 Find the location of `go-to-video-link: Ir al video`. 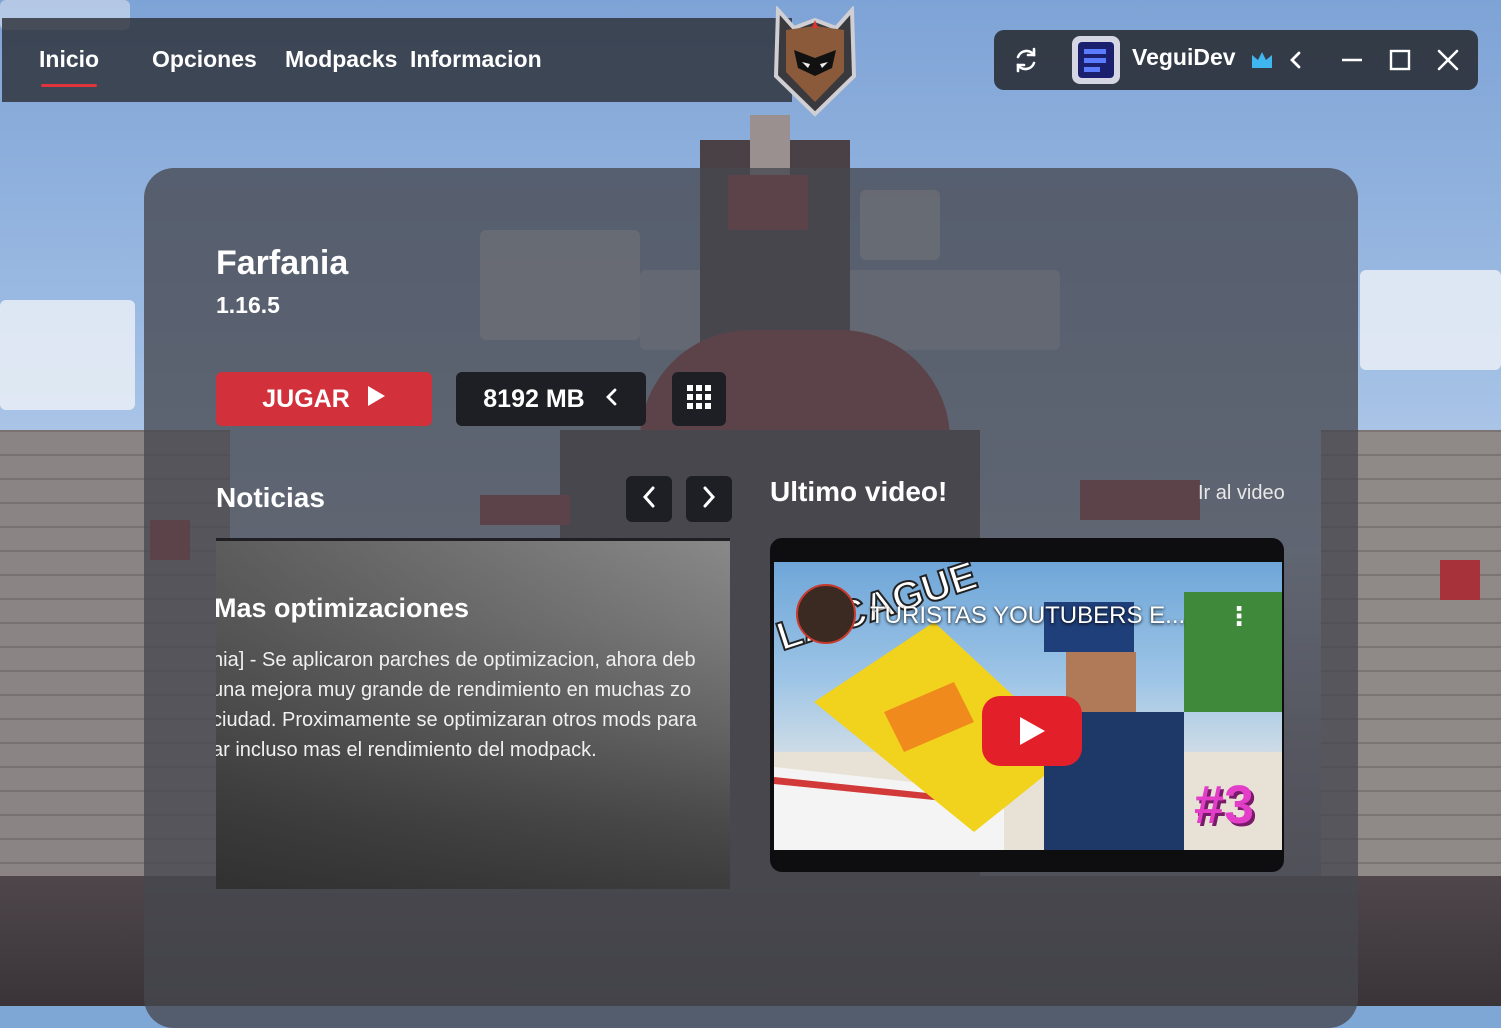

go-to-video-link: Ir al video is located at coordinates (1241, 493).